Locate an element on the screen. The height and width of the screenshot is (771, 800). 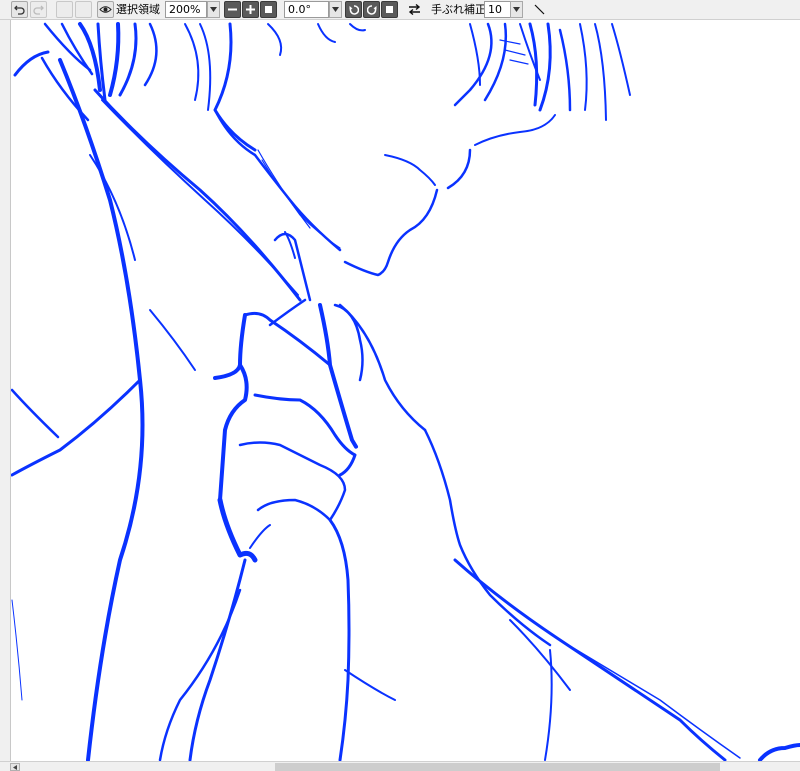
redo-button is located at coordinates (38, 9).